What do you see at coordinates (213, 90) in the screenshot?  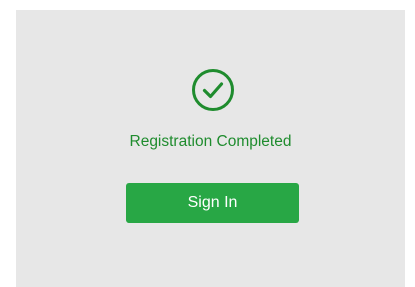 I see `check-circle-icon` at bounding box center [213, 90].